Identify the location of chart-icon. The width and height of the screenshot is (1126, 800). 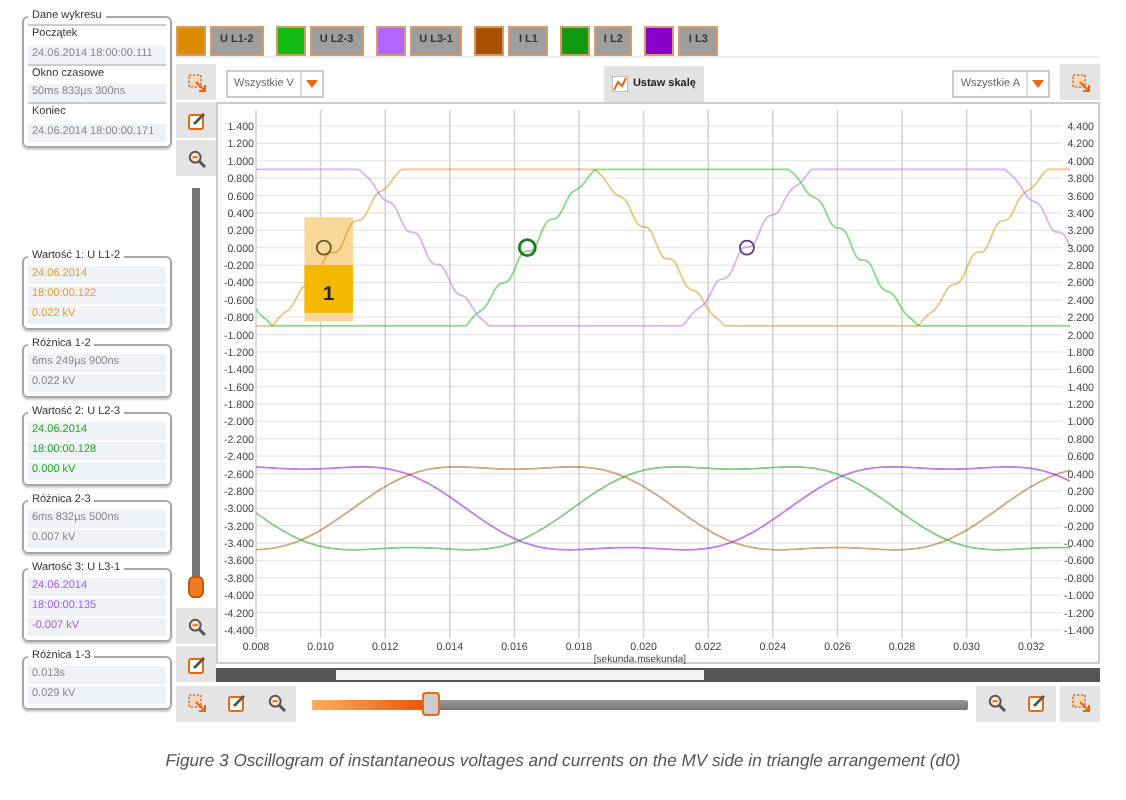
(620, 83).